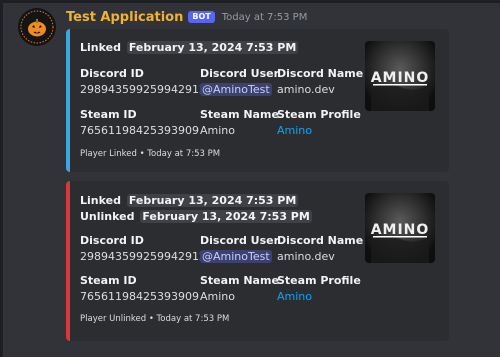  I want to click on unlinked-timestamp: February 13, 2024 7:53 PM, so click(226, 216).